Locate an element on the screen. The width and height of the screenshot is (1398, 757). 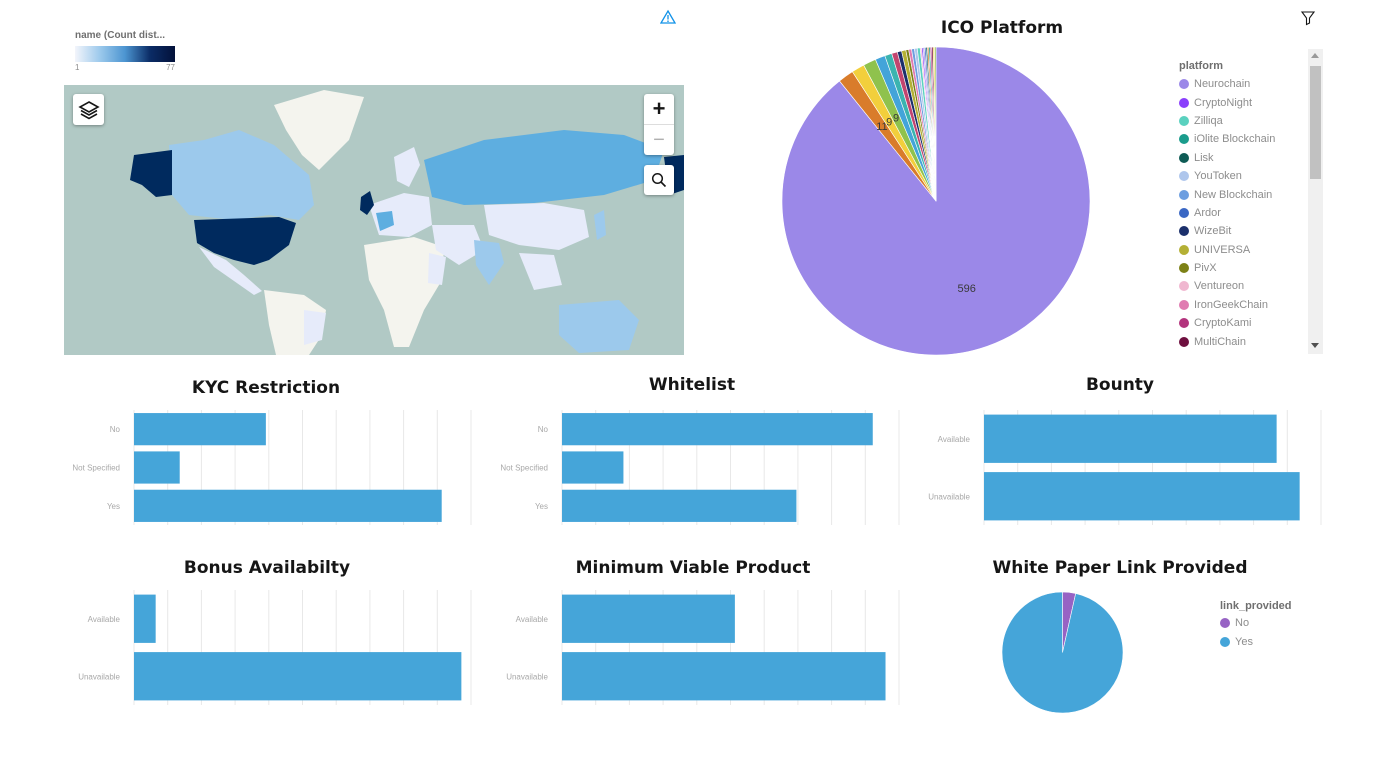
whitepaper-pie is located at coordinates (1062, 652).